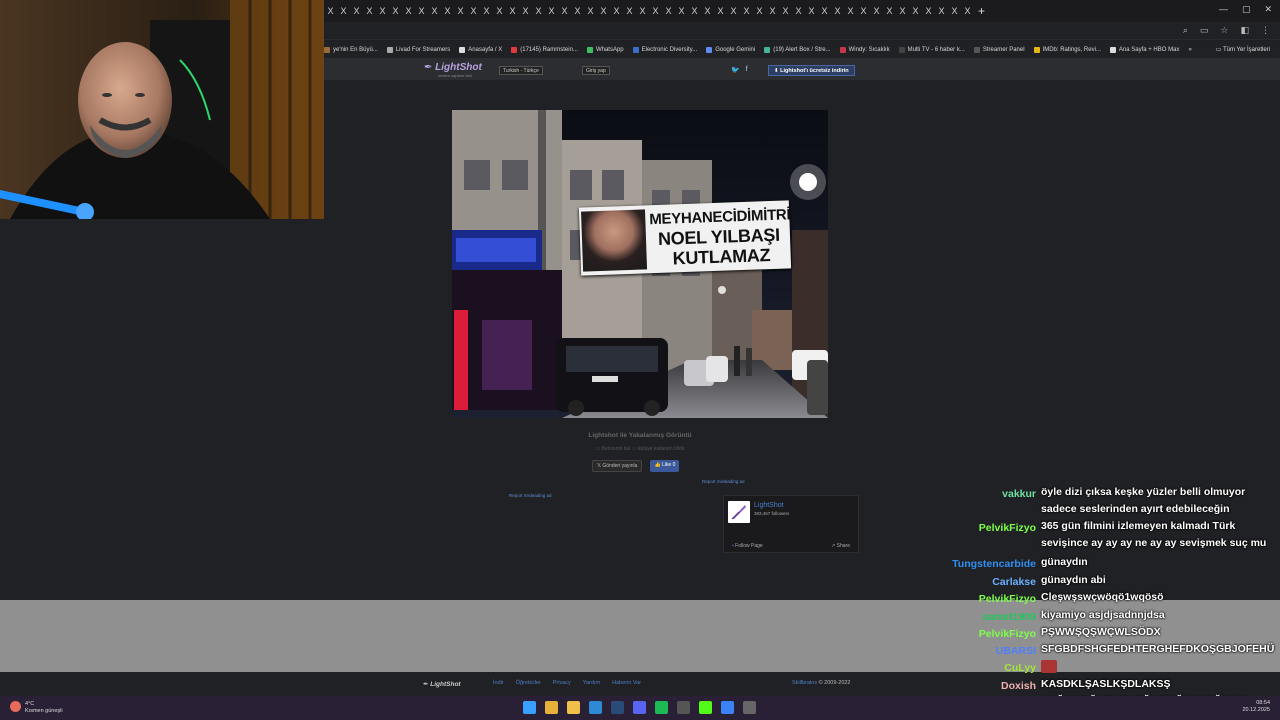  Describe the element at coordinates (747, 546) in the screenshot. I see `fb-follow-button: ▪ Follow Page` at that location.